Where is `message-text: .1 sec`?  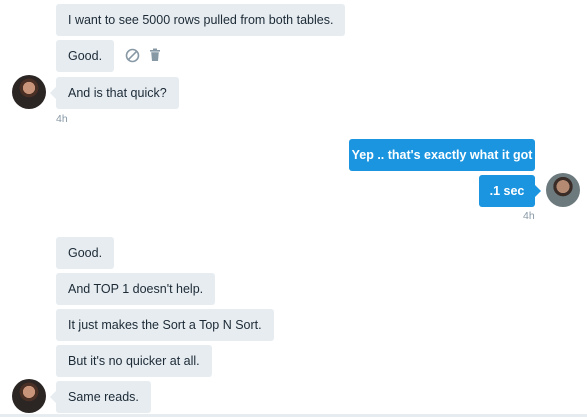
message-text: .1 sec is located at coordinates (507, 191).